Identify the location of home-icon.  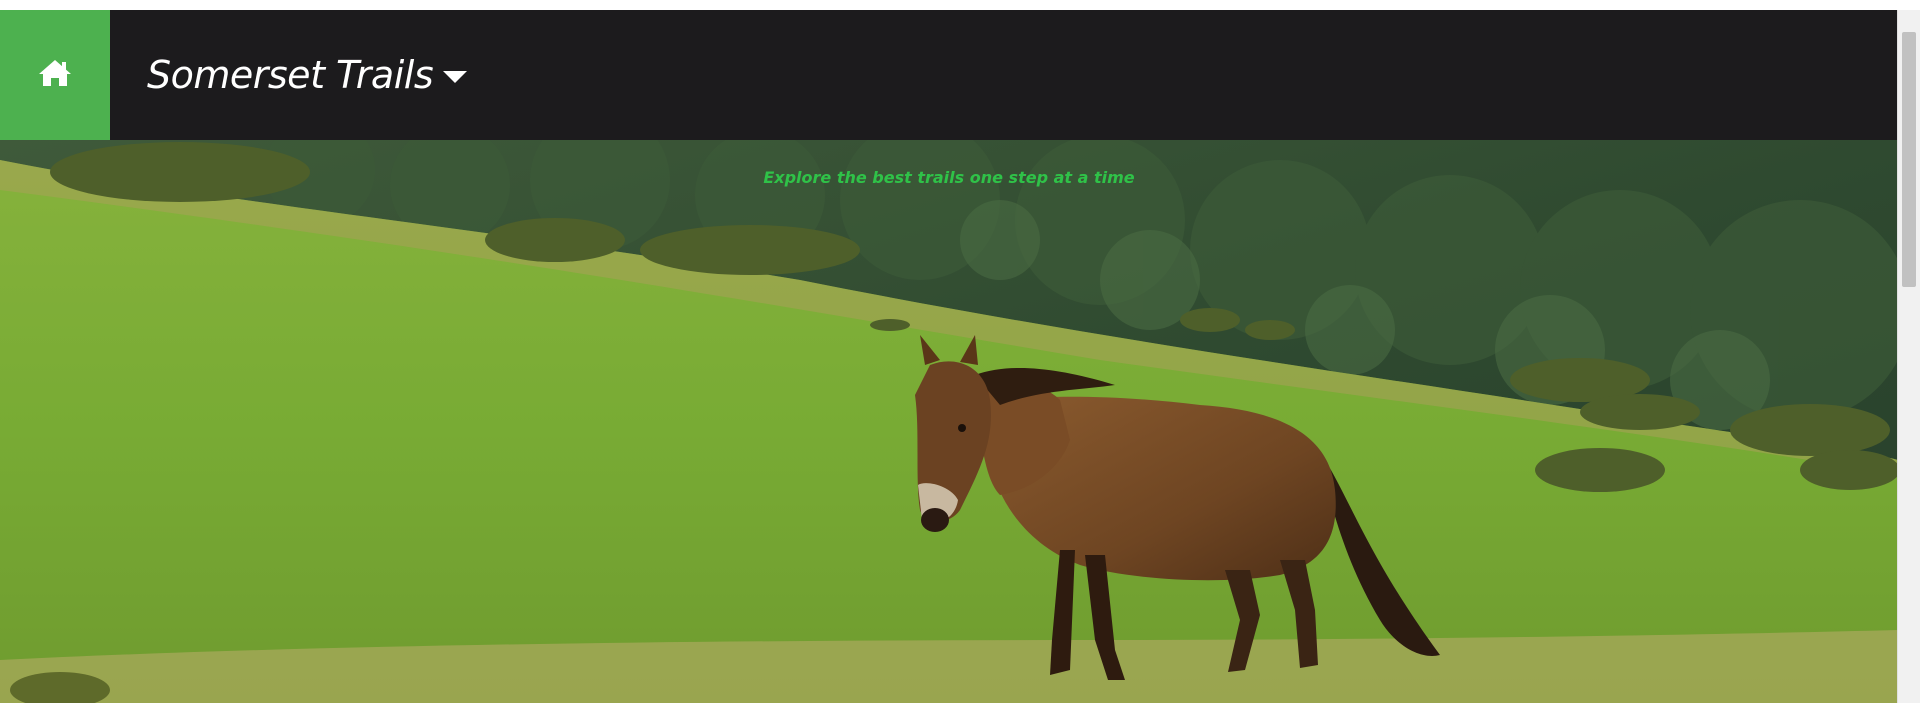
(55, 75).